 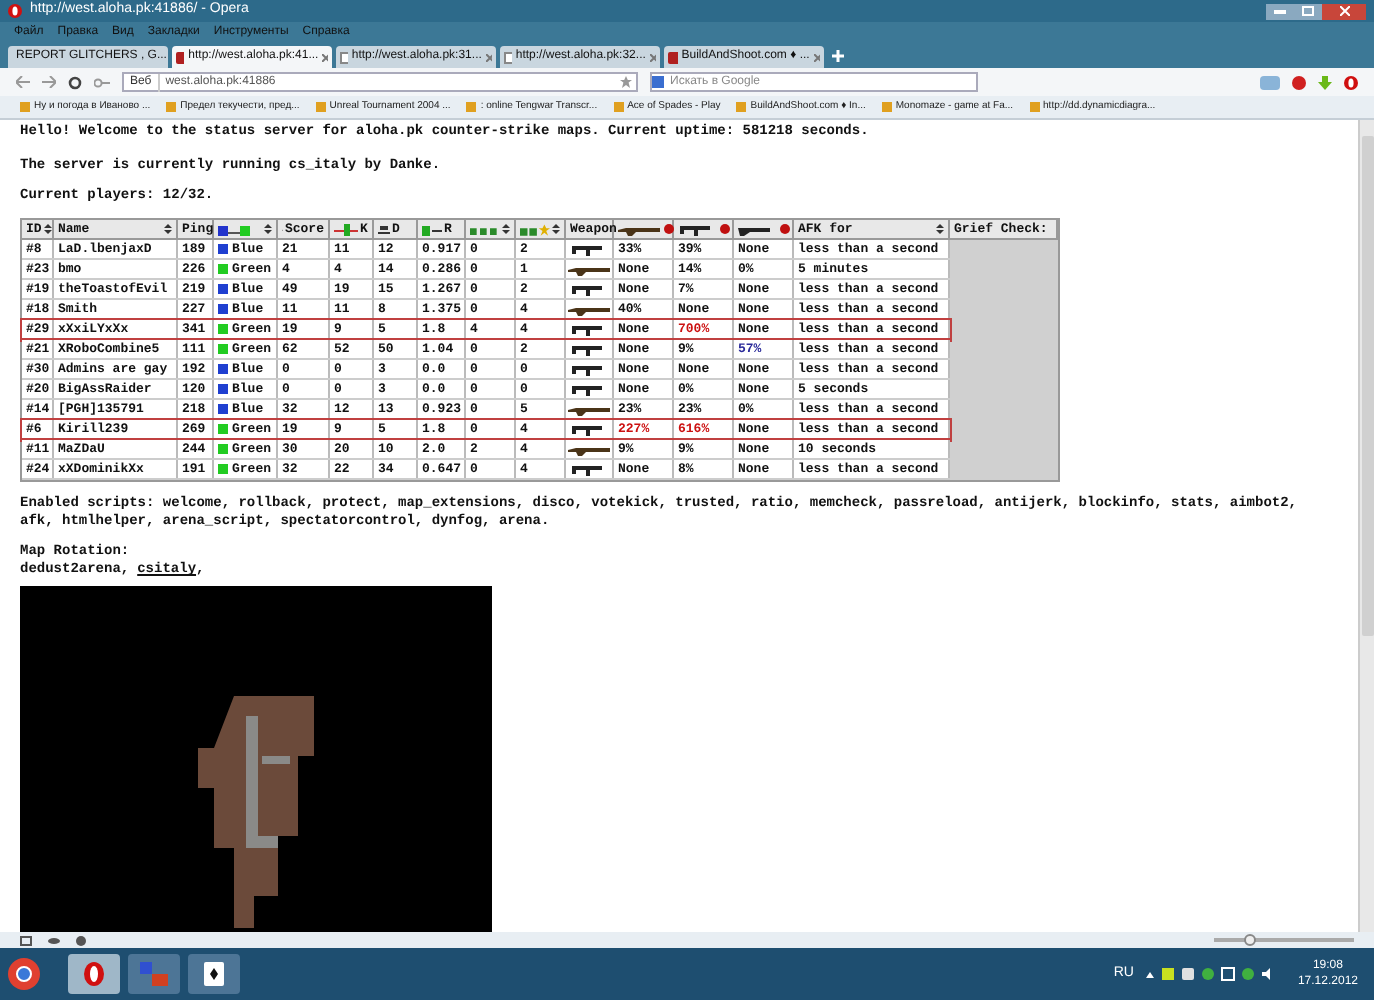 What do you see at coordinates (49, 82) in the screenshot?
I see `forward-icon` at bounding box center [49, 82].